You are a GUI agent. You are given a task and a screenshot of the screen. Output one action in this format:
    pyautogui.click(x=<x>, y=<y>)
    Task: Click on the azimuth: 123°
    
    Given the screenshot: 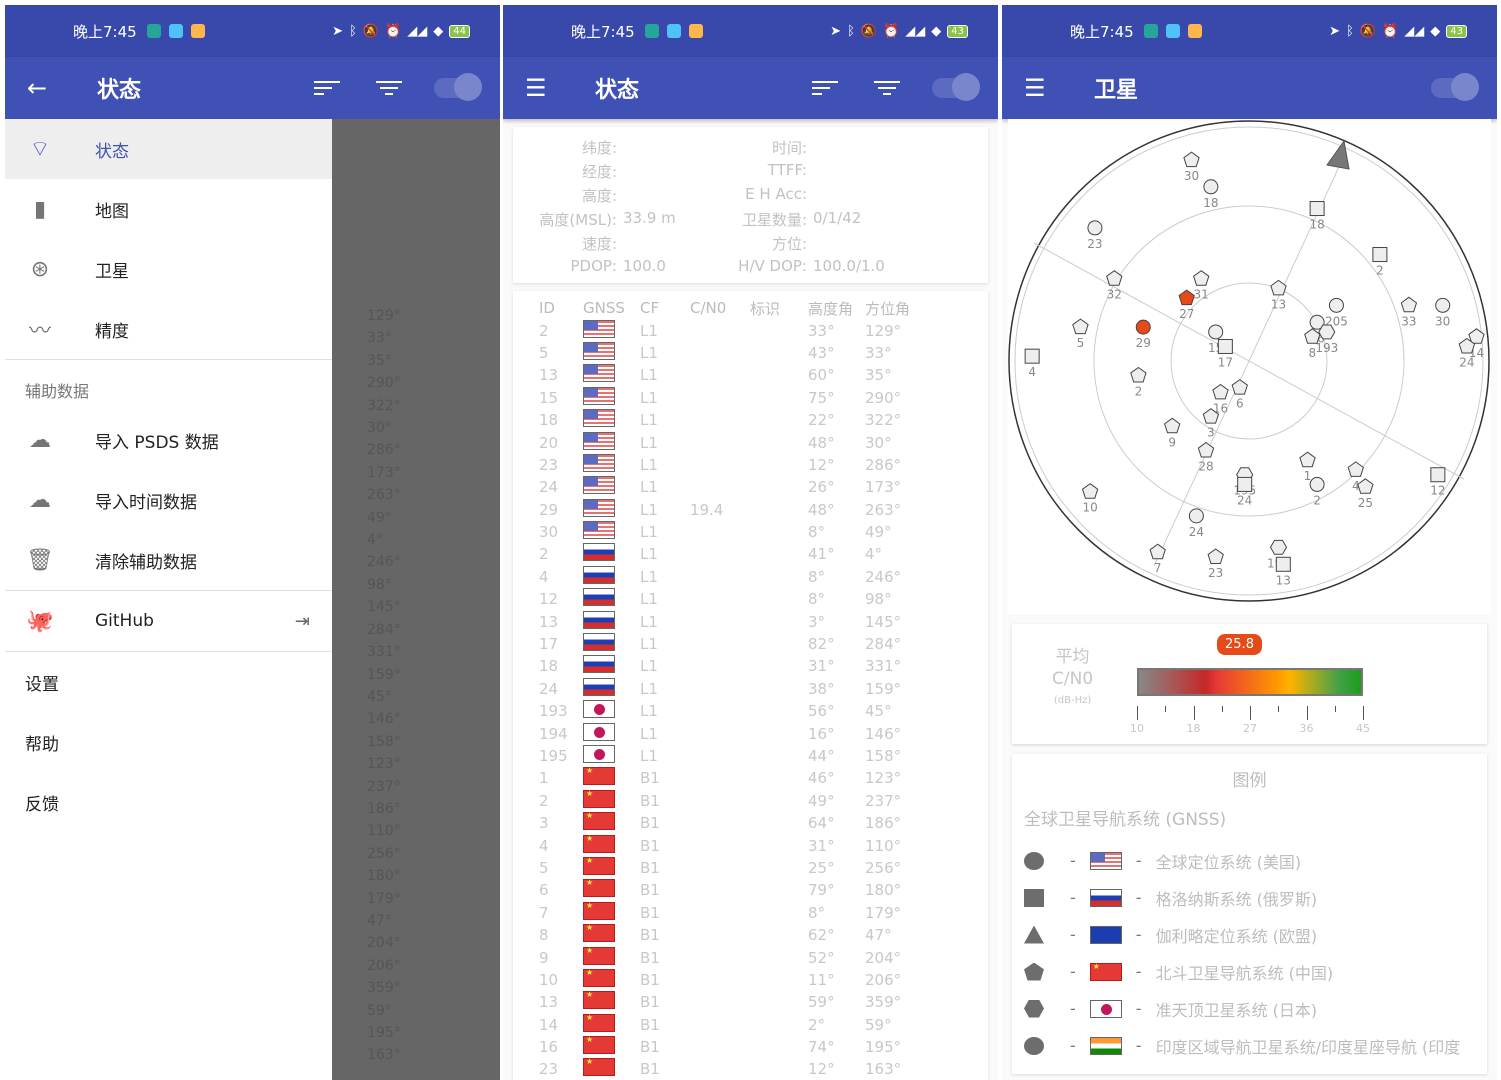 What is the action you would take?
    pyautogui.click(x=883, y=778)
    